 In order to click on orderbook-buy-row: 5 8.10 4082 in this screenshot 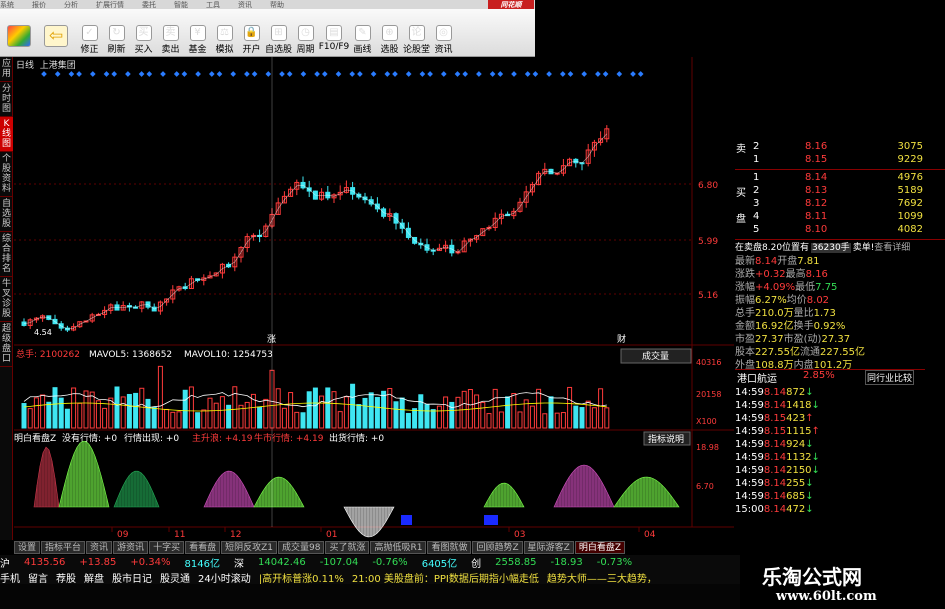, I will do `click(830, 230)`.